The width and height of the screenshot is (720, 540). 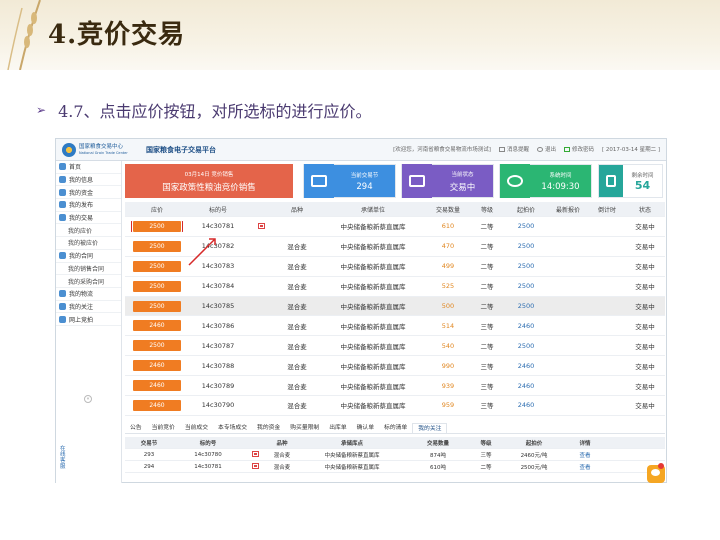 What do you see at coordinates (319, 181) in the screenshot?
I see `sitemap-icon` at bounding box center [319, 181].